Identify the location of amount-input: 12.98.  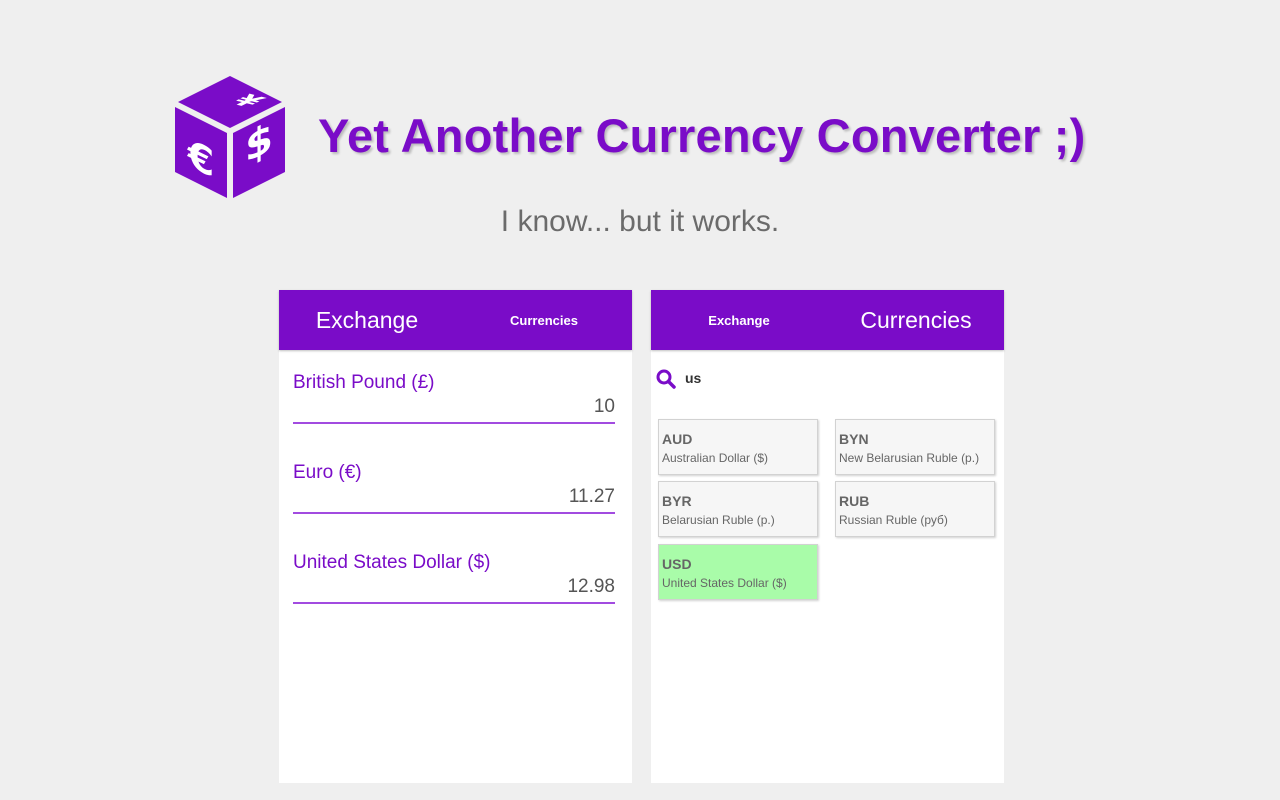
(591, 587).